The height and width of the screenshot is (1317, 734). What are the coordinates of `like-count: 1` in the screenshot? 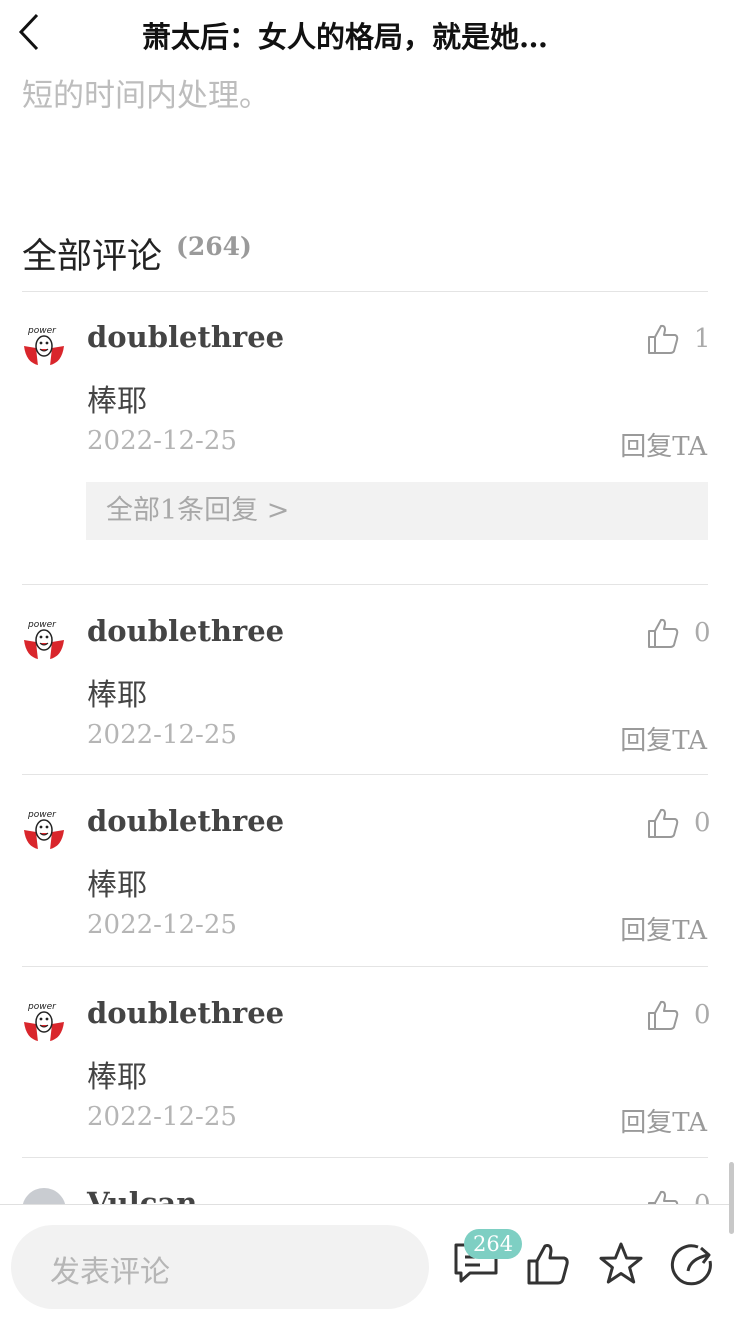 It's located at (702, 339).